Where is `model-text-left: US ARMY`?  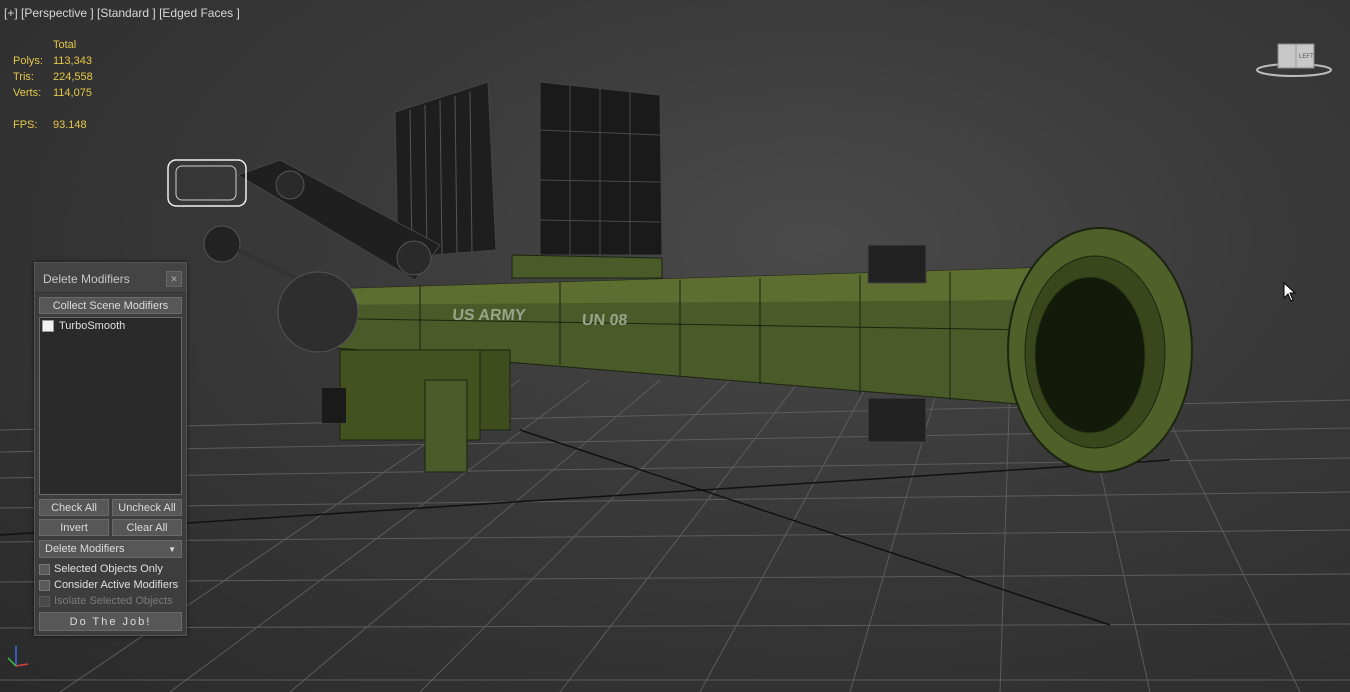
model-text-left: US ARMY is located at coordinates (489, 315).